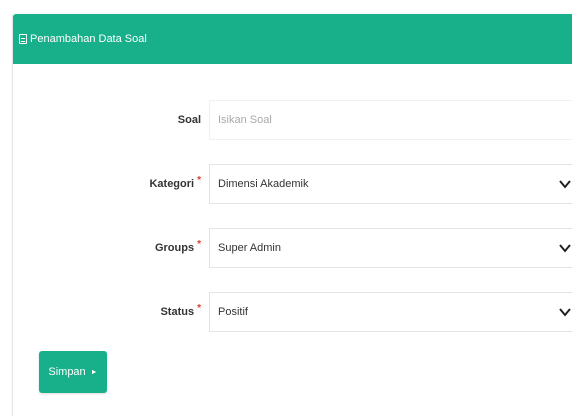 This screenshot has height=416, width=572. What do you see at coordinates (390, 312) in the screenshot?
I see `status-select: Positif` at bounding box center [390, 312].